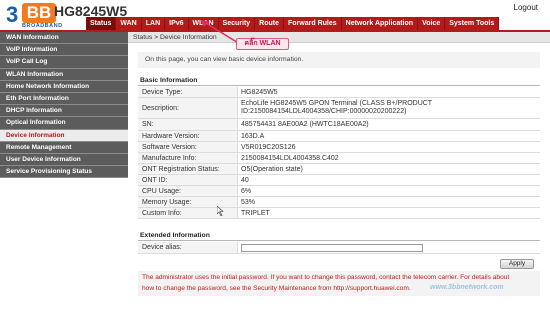 The width and height of the screenshot is (550, 309). I want to click on row-value: 6%, so click(246, 191).